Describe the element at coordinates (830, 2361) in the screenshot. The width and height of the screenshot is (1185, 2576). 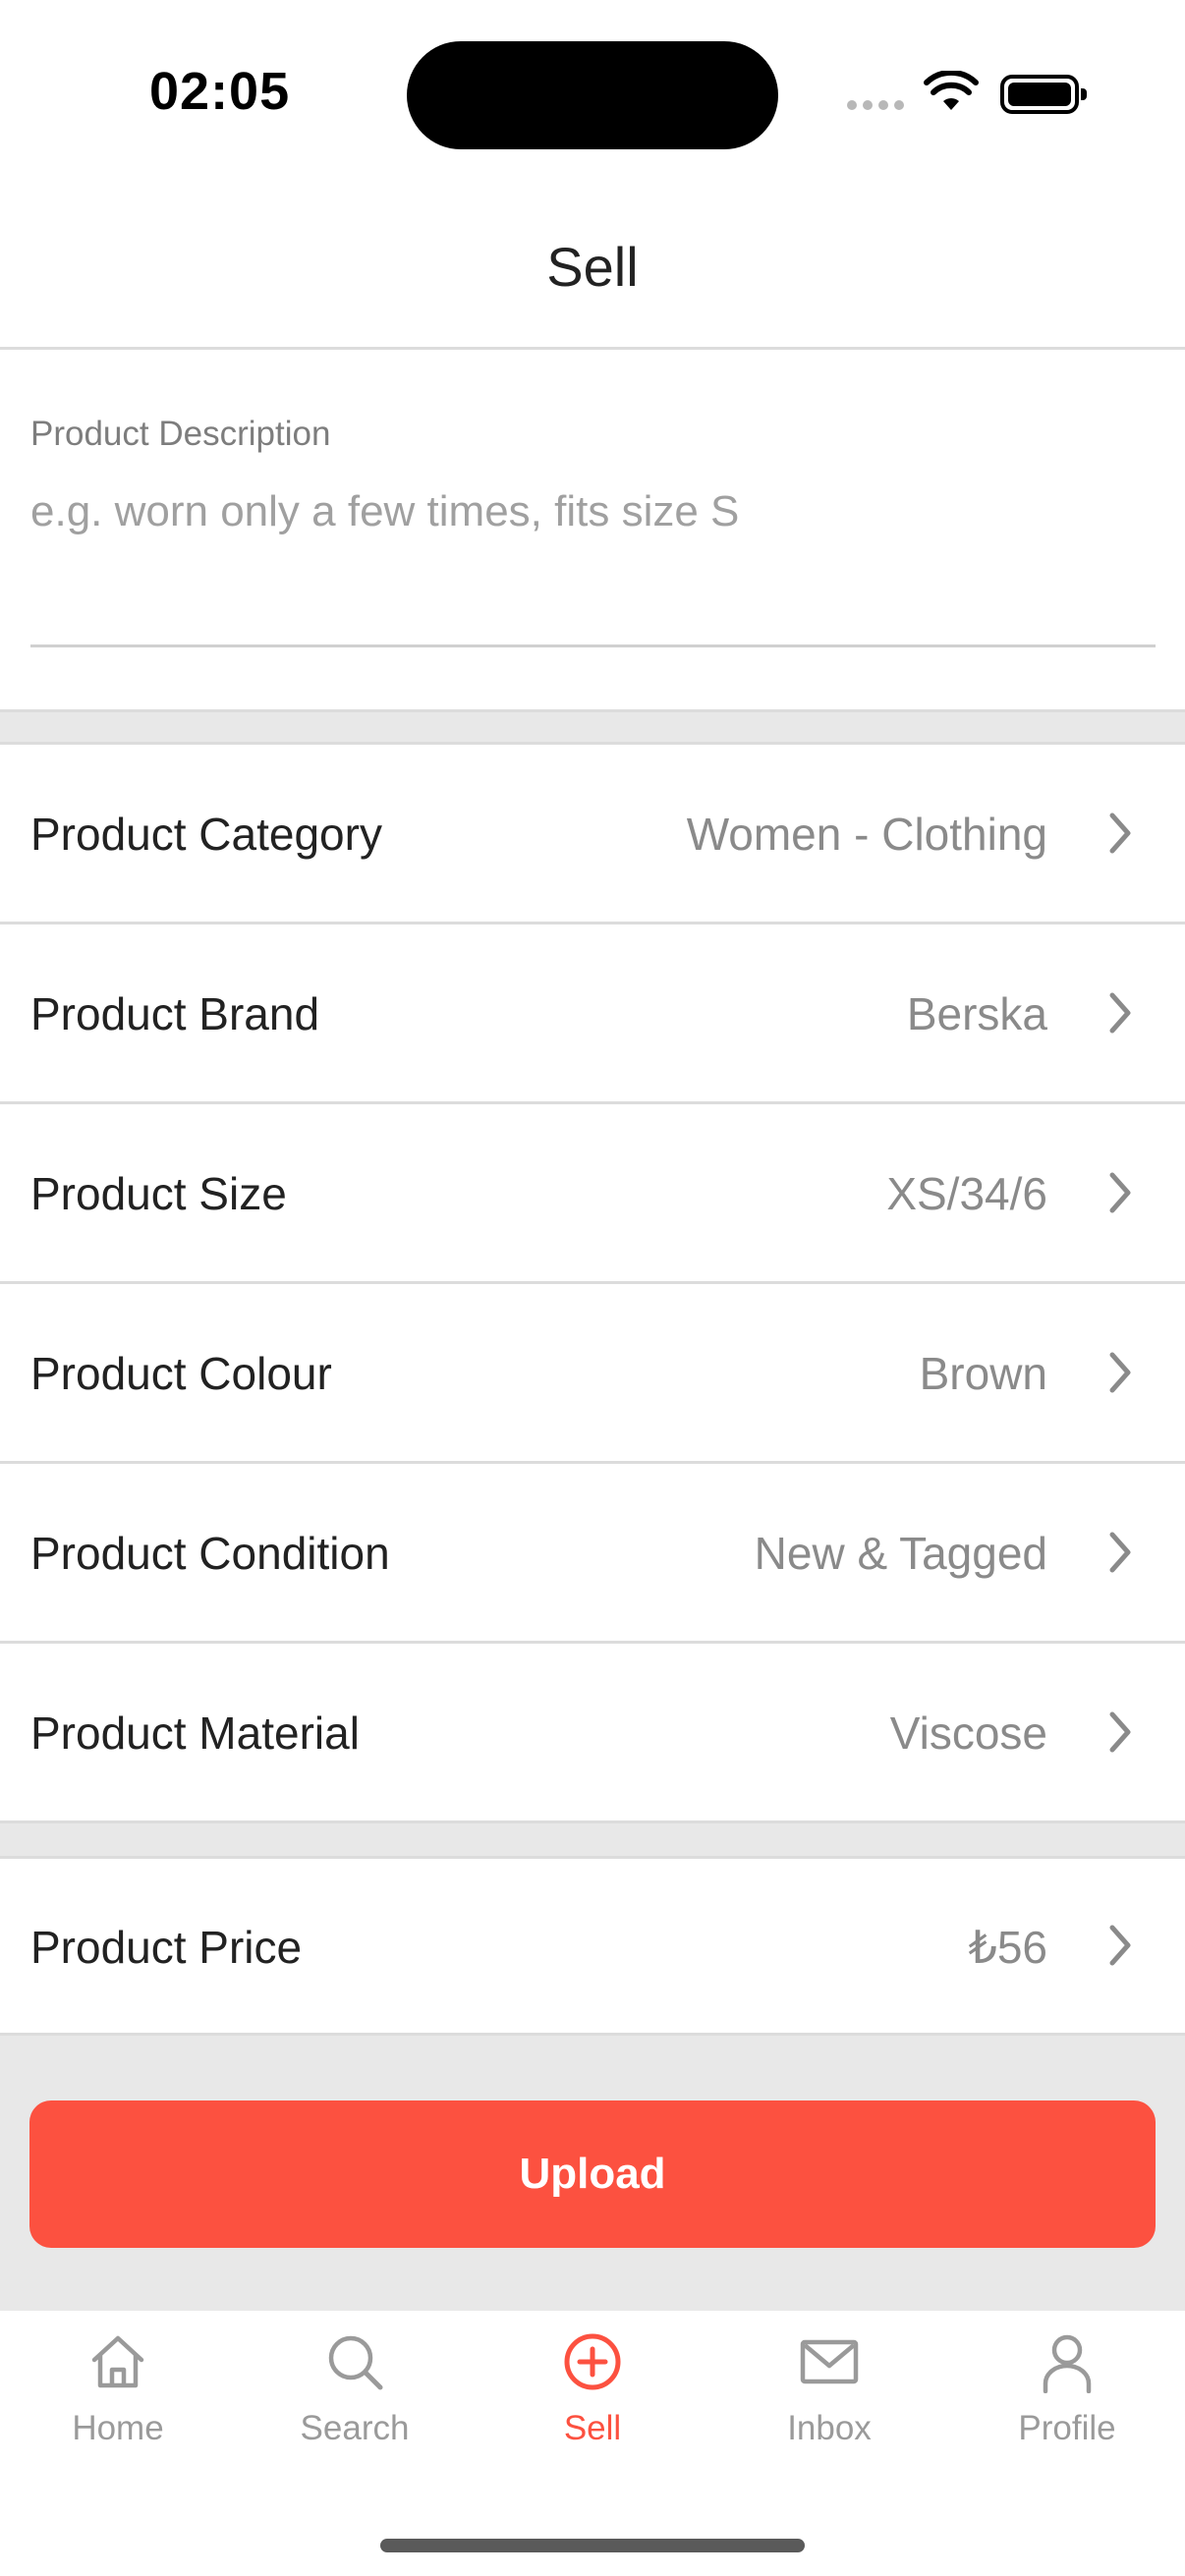
I see `mail-icon` at that location.